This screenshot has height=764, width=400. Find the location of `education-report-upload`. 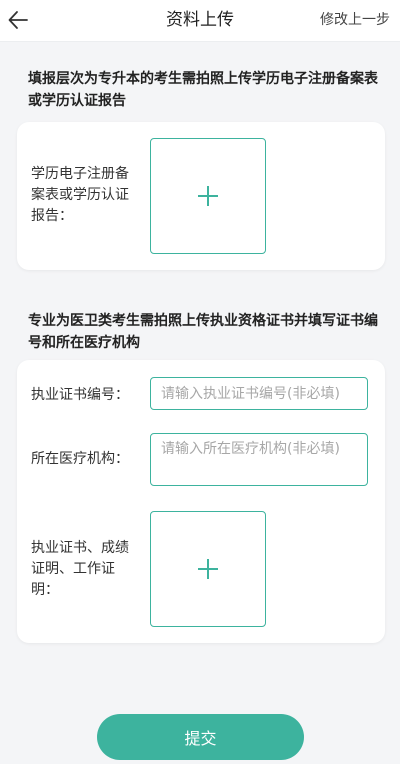

education-report-upload is located at coordinates (208, 196).